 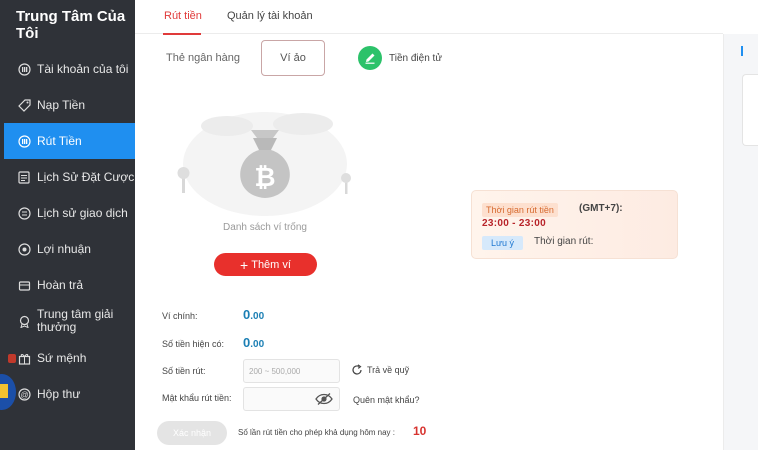 I want to click on sidebar-item-deposit: Nạp Tiền, so click(x=69, y=105).